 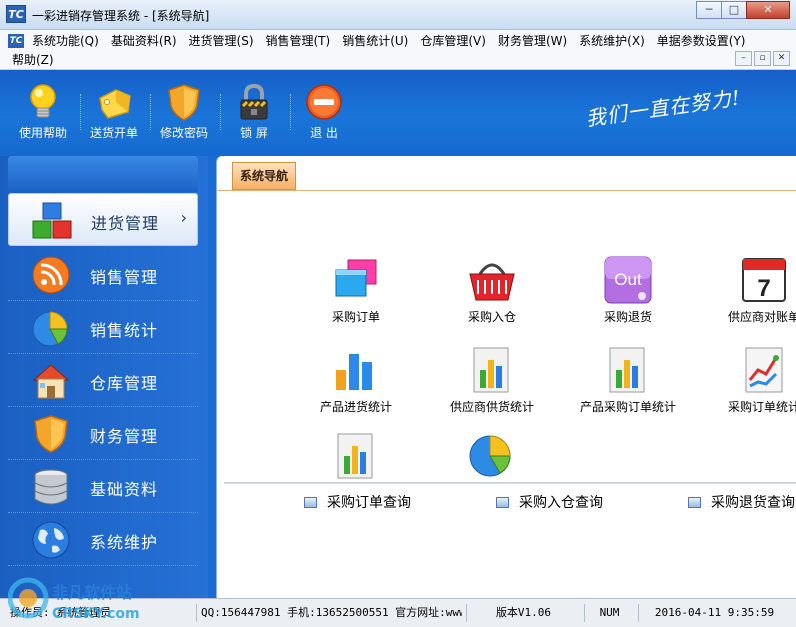 I want to click on child-window-controls: – ▫ ✕, so click(x=761, y=58).